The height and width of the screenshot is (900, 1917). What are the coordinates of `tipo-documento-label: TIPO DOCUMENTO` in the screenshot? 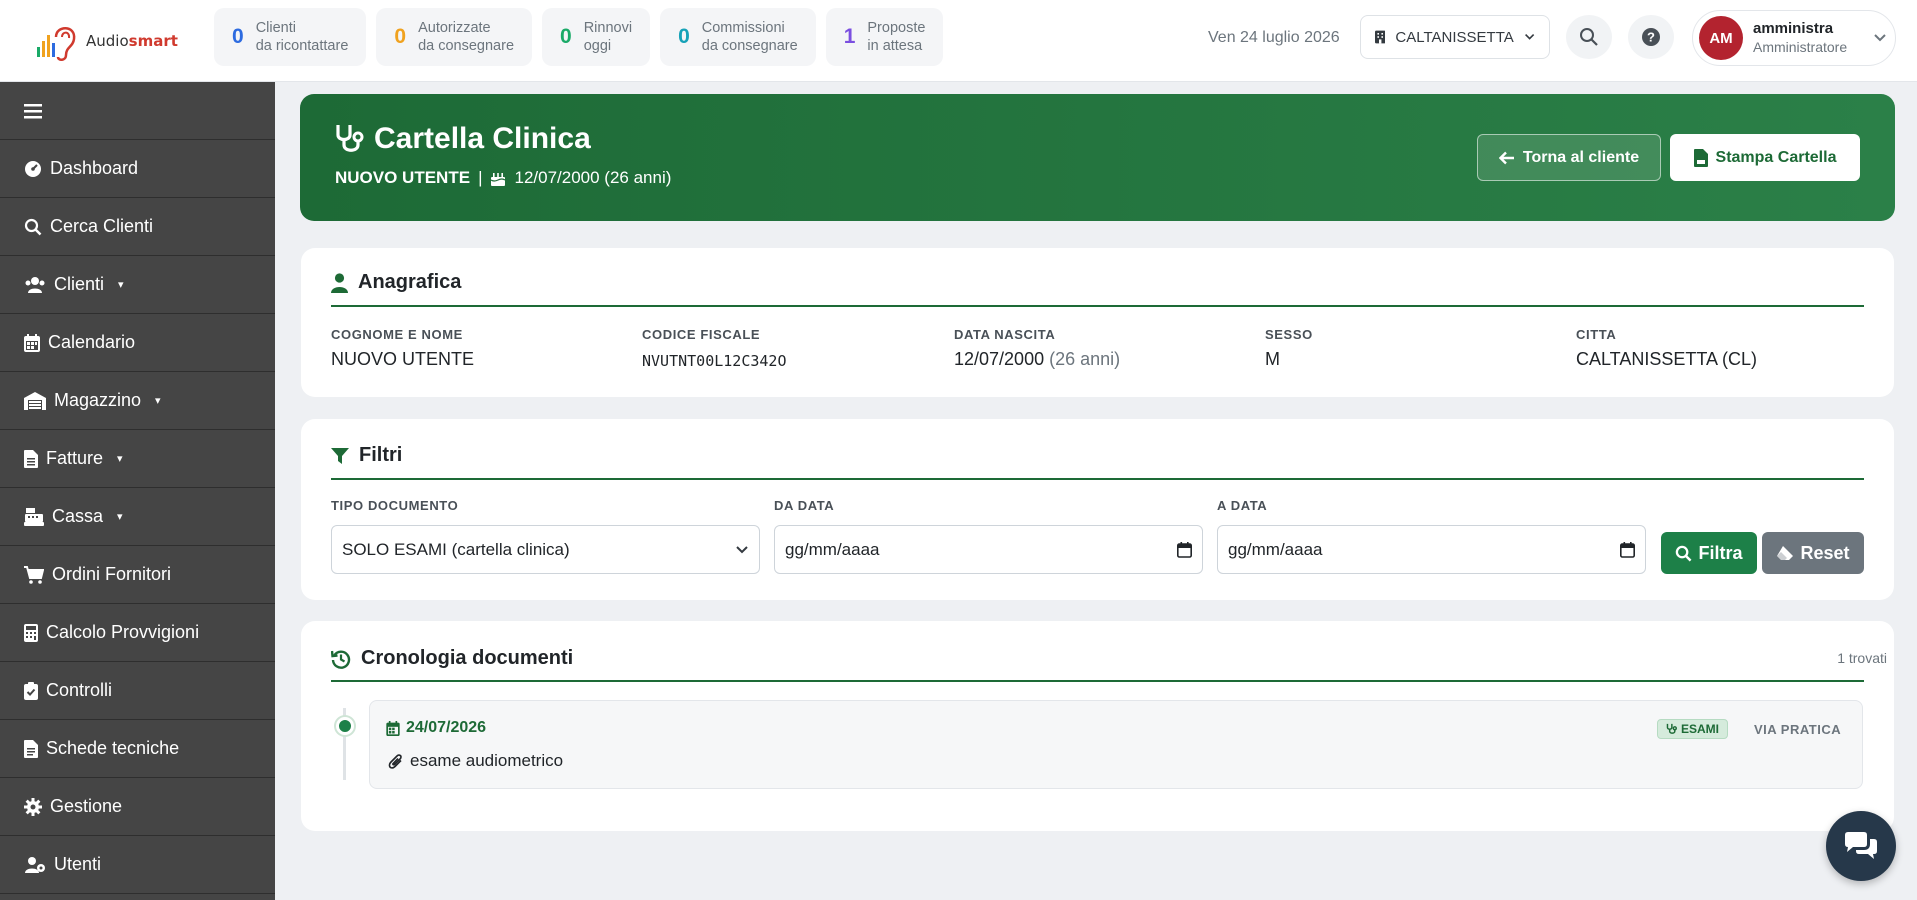 It's located at (395, 505).